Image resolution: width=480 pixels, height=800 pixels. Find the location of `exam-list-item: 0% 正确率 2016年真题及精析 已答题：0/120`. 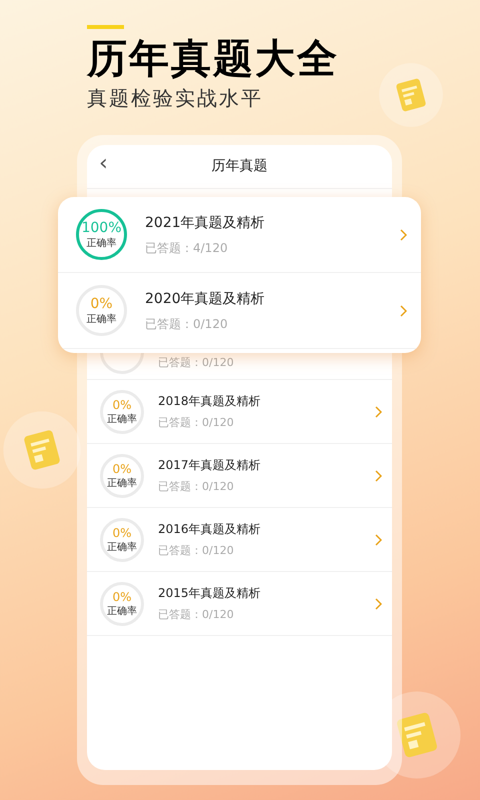

exam-list-item: 0% 正确率 2016年真题及精析 已答题：0/120 is located at coordinates (239, 540).